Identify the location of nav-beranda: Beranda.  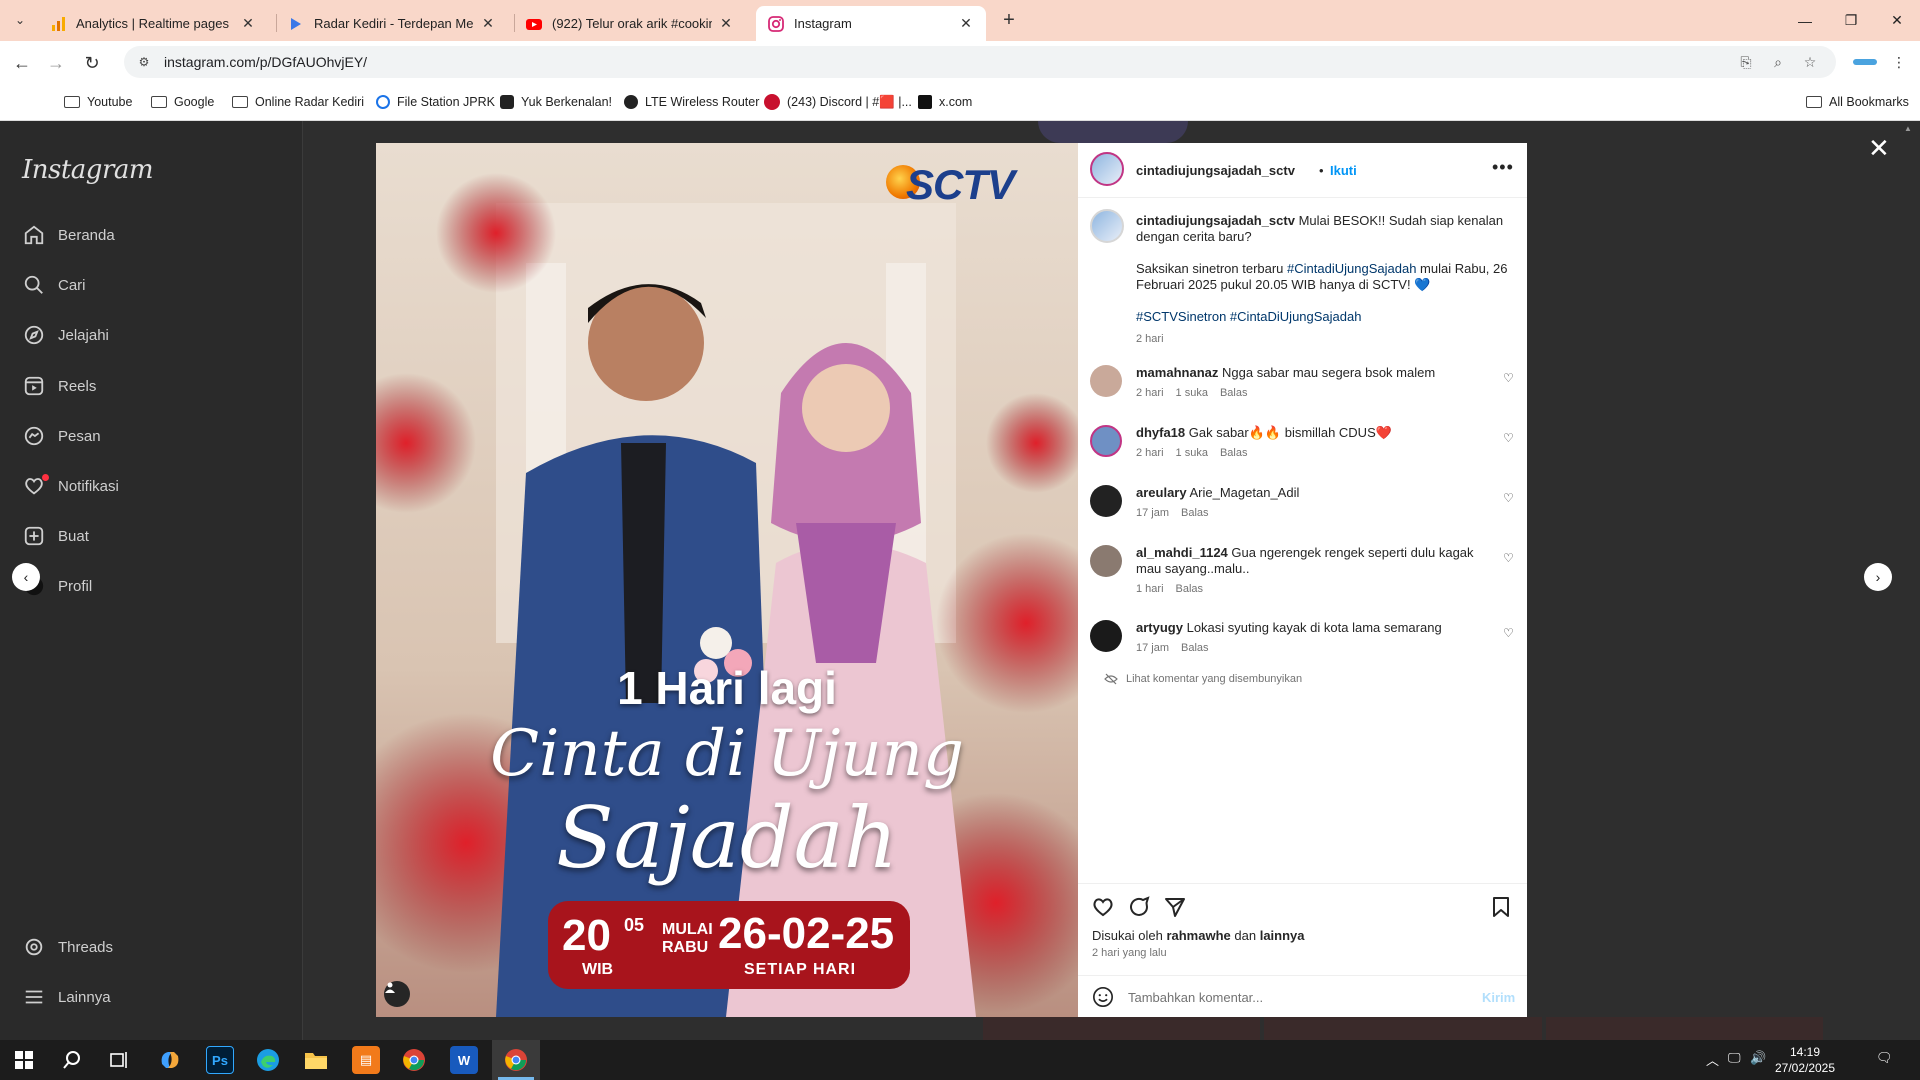
(68, 235).